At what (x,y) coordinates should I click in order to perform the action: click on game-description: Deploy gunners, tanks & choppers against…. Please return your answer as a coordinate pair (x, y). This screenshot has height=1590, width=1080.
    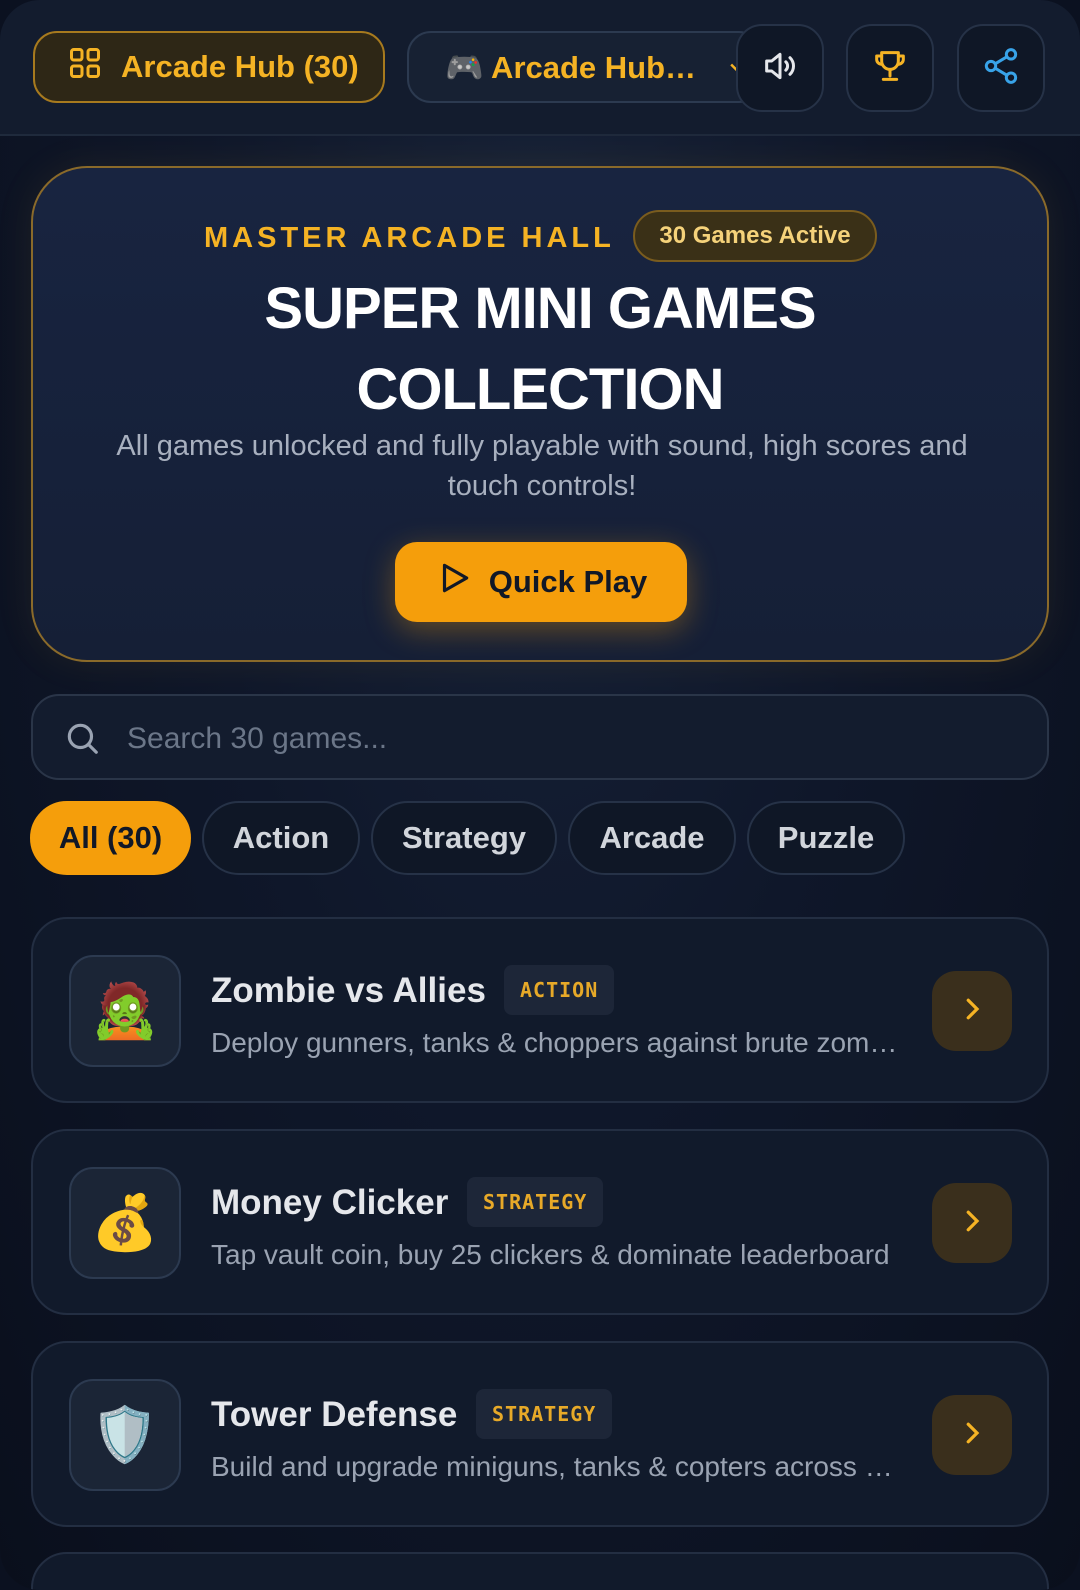
    Looking at the image, I should click on (556, 1042).